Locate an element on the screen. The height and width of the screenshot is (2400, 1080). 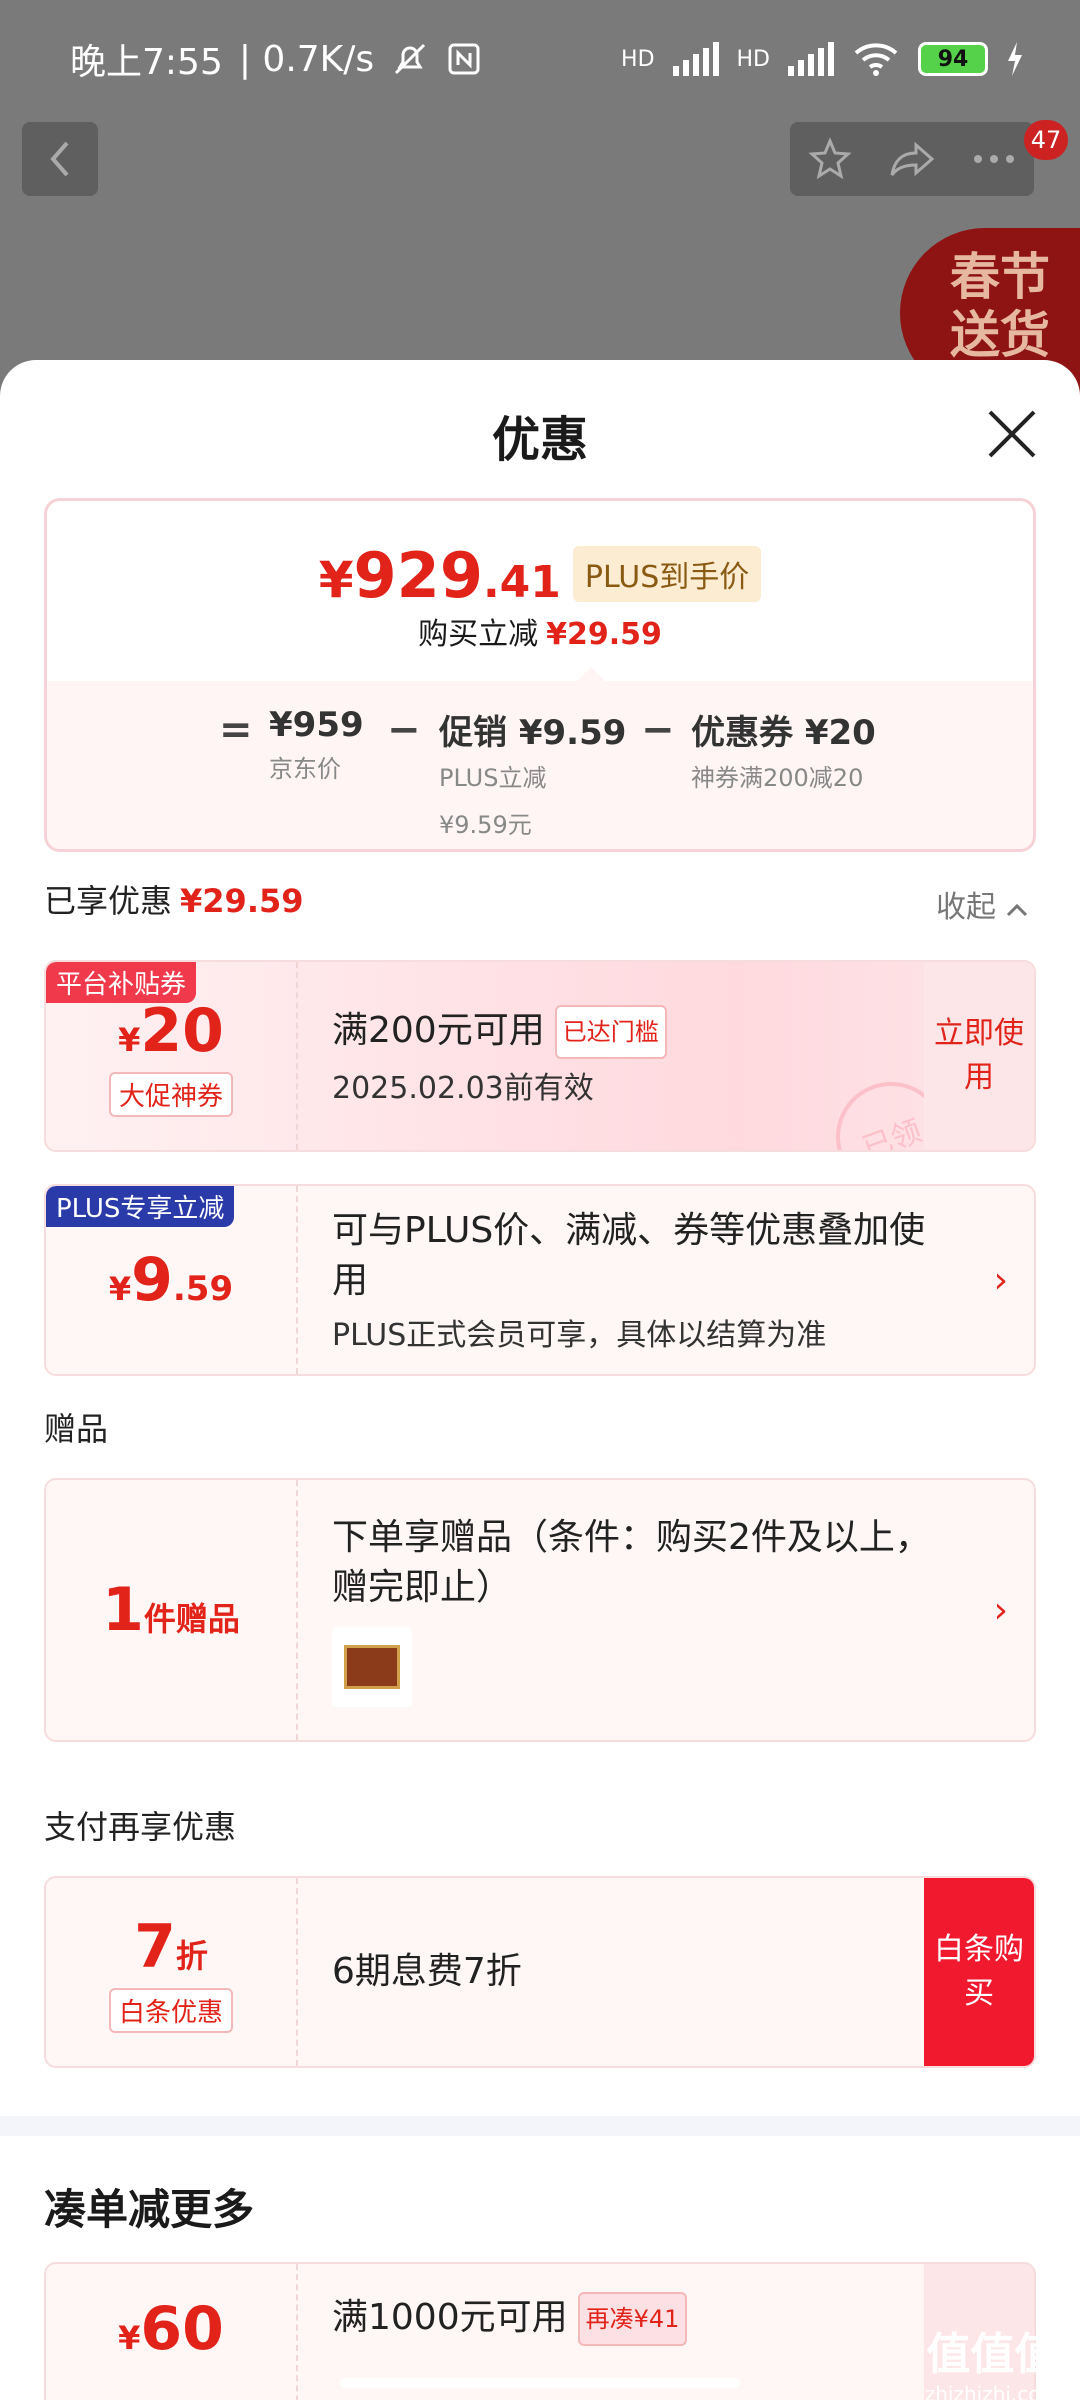
plus-price-tag: PLUS到手价 is located at coordinates (667, 574).